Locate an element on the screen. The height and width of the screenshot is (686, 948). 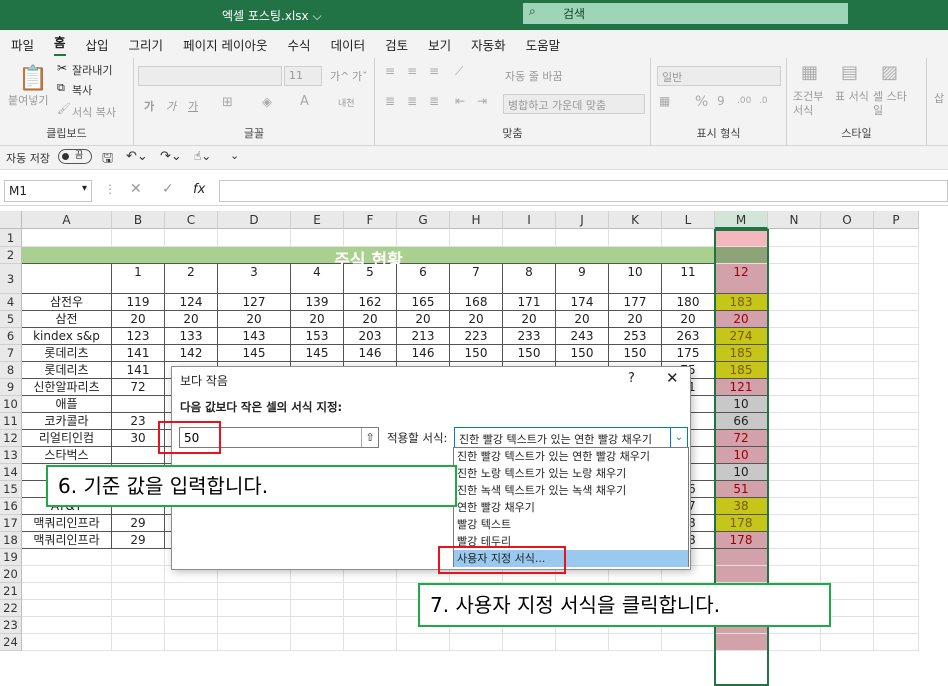
menu-file: 파일 is located at coordinates (22, 44).